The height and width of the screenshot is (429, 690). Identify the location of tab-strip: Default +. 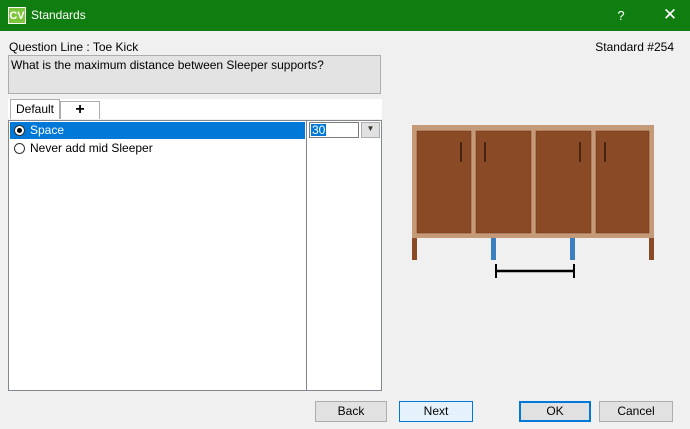
(195, 109).